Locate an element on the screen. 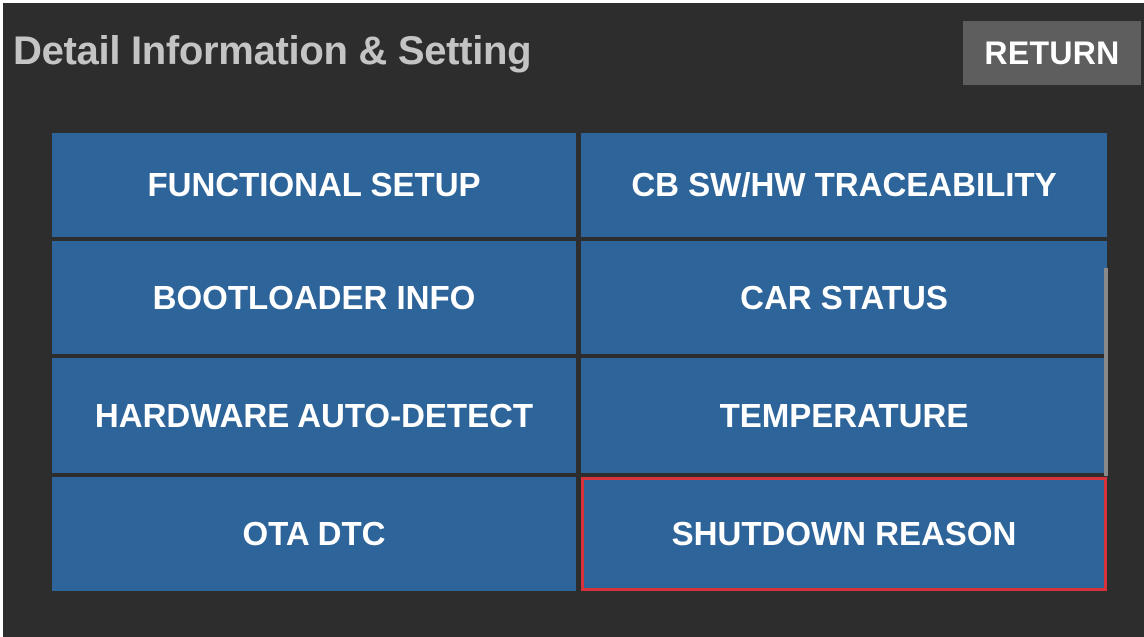 The width and height of the screenshot is (1144, 637). scrollbar is located at coordinates (1106, 372).